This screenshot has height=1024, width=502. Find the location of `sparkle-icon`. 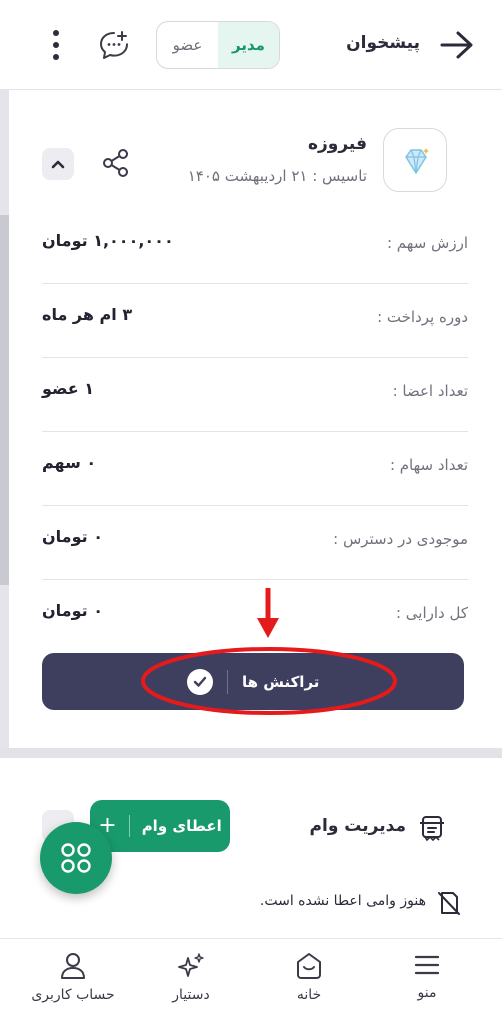

sparkle-icon is located at coordinates (191, 965).